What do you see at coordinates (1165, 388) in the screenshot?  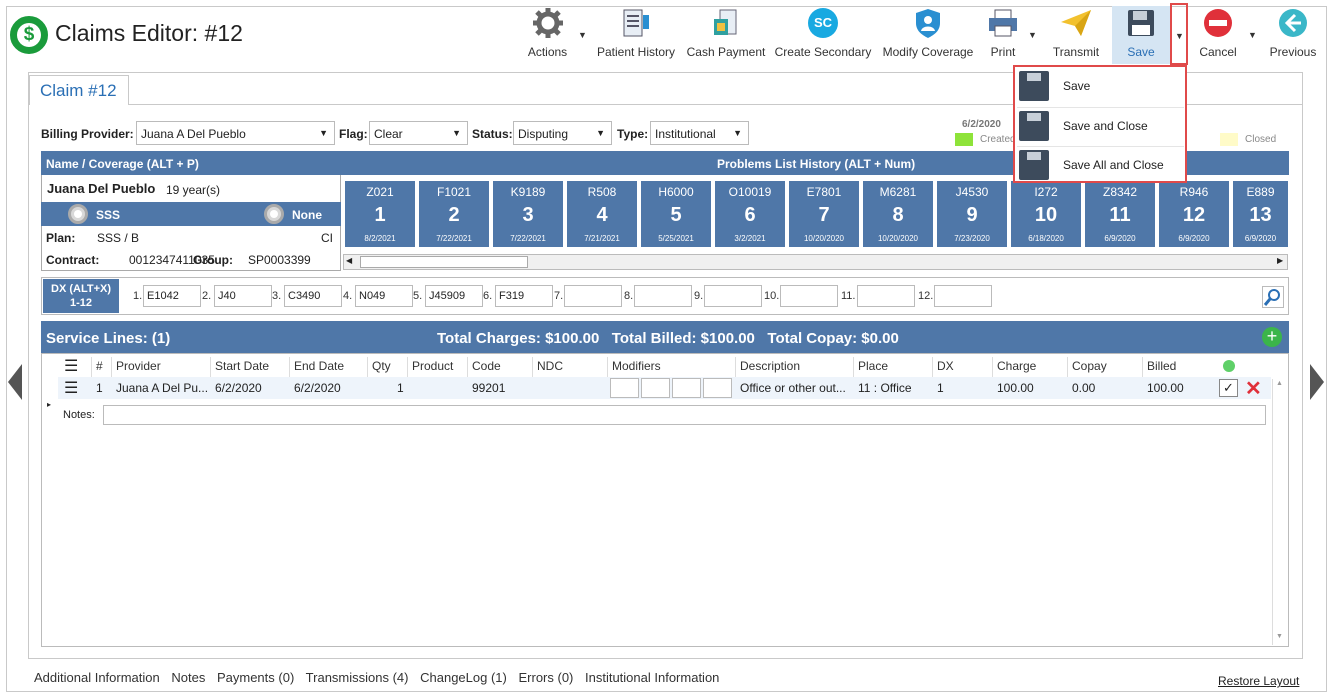 I see `cell-billed: 100.00` at bounding box center [1165, 388].